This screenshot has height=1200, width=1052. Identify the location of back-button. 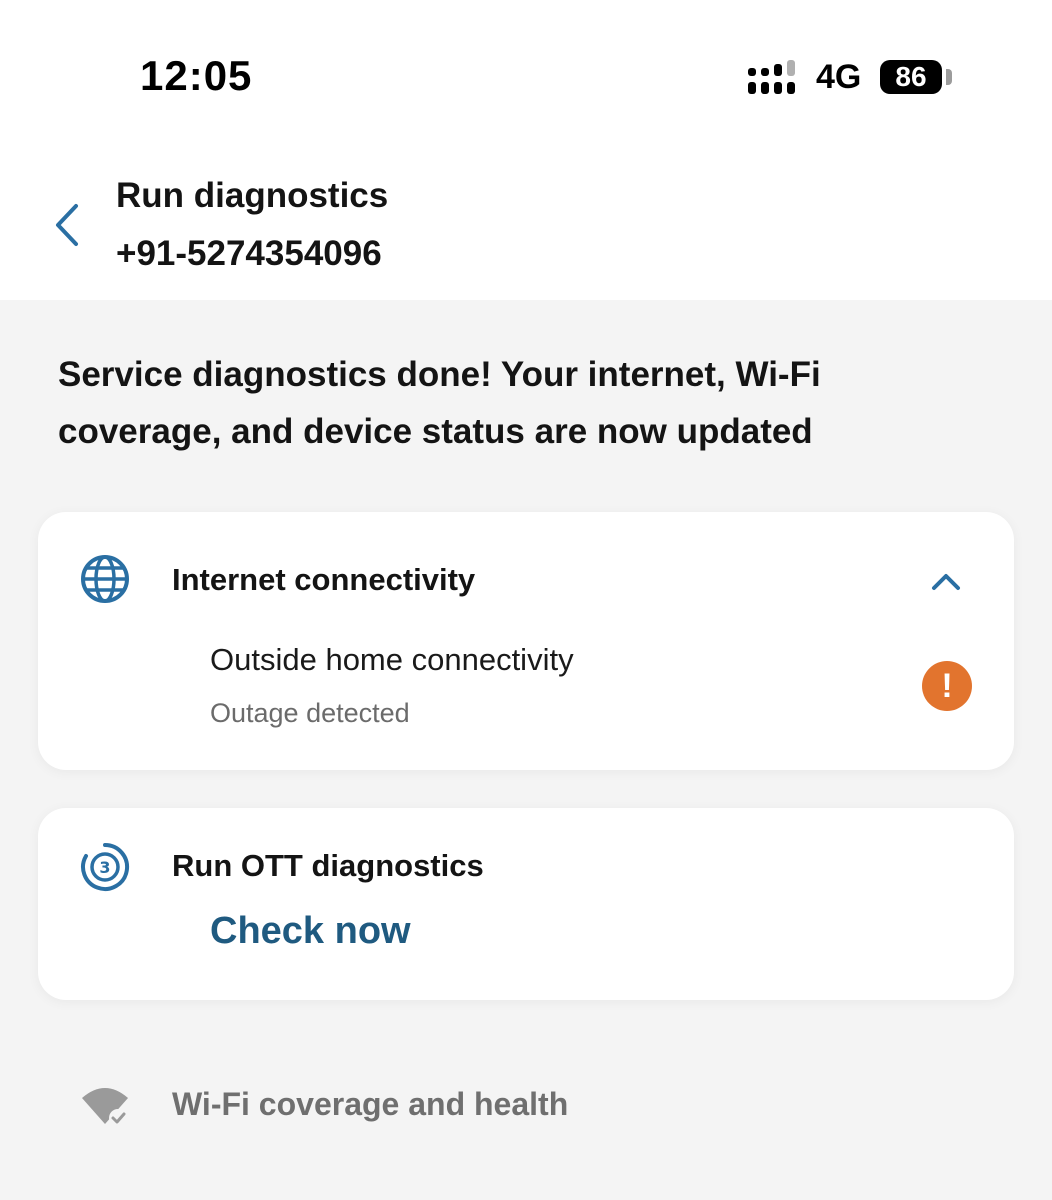
(68, 225).